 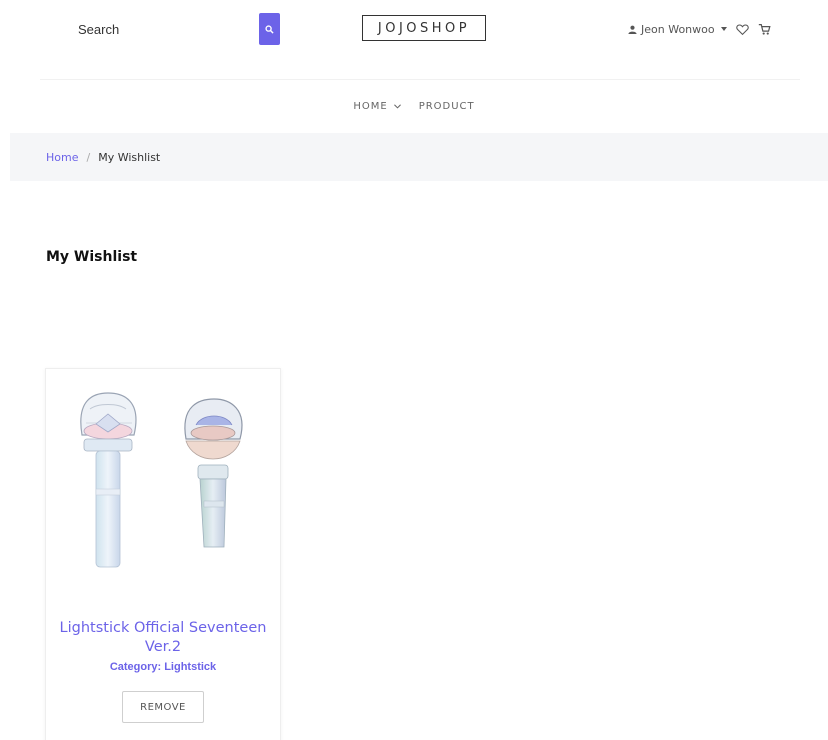 I want to click on nav-home-label: HOME, so click(x=370, y=106).